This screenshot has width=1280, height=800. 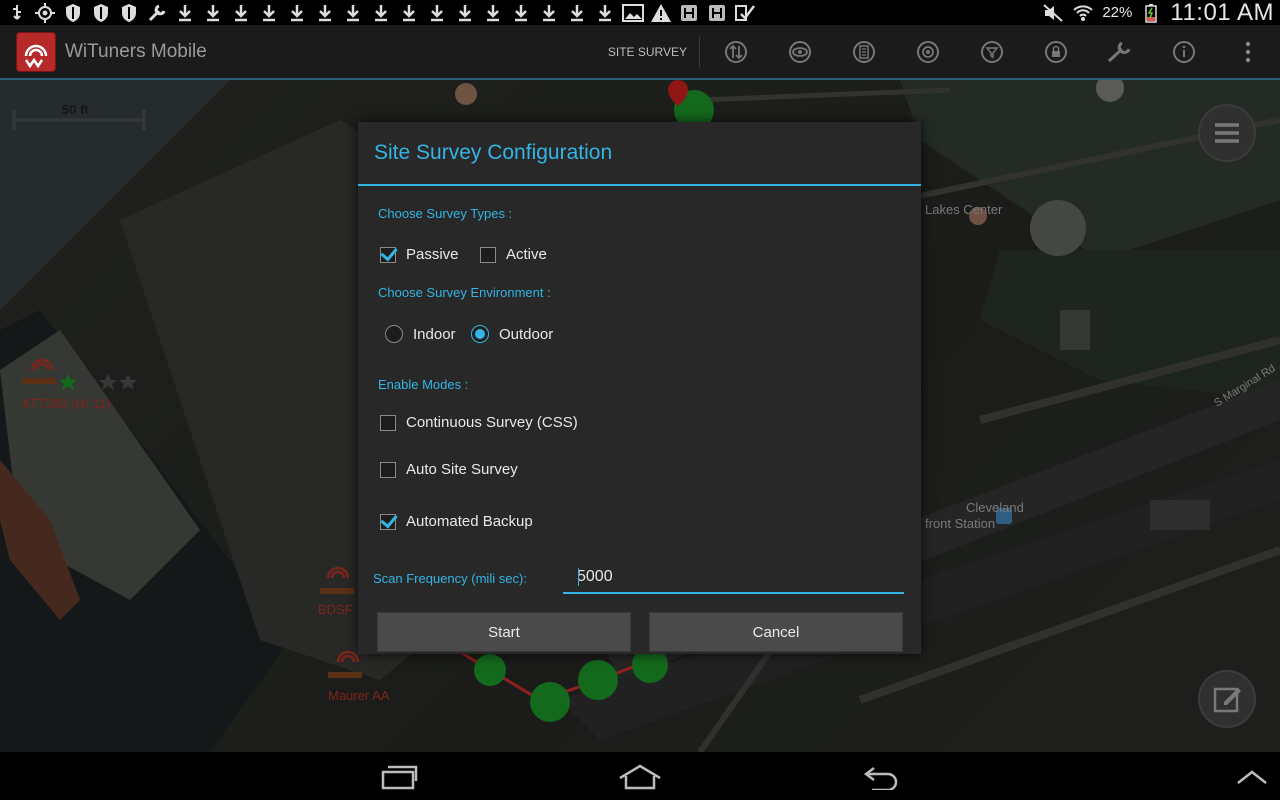 I want to click on continuous-survey-row: Continuous Survey (CSS), so click(x=479, y=422).